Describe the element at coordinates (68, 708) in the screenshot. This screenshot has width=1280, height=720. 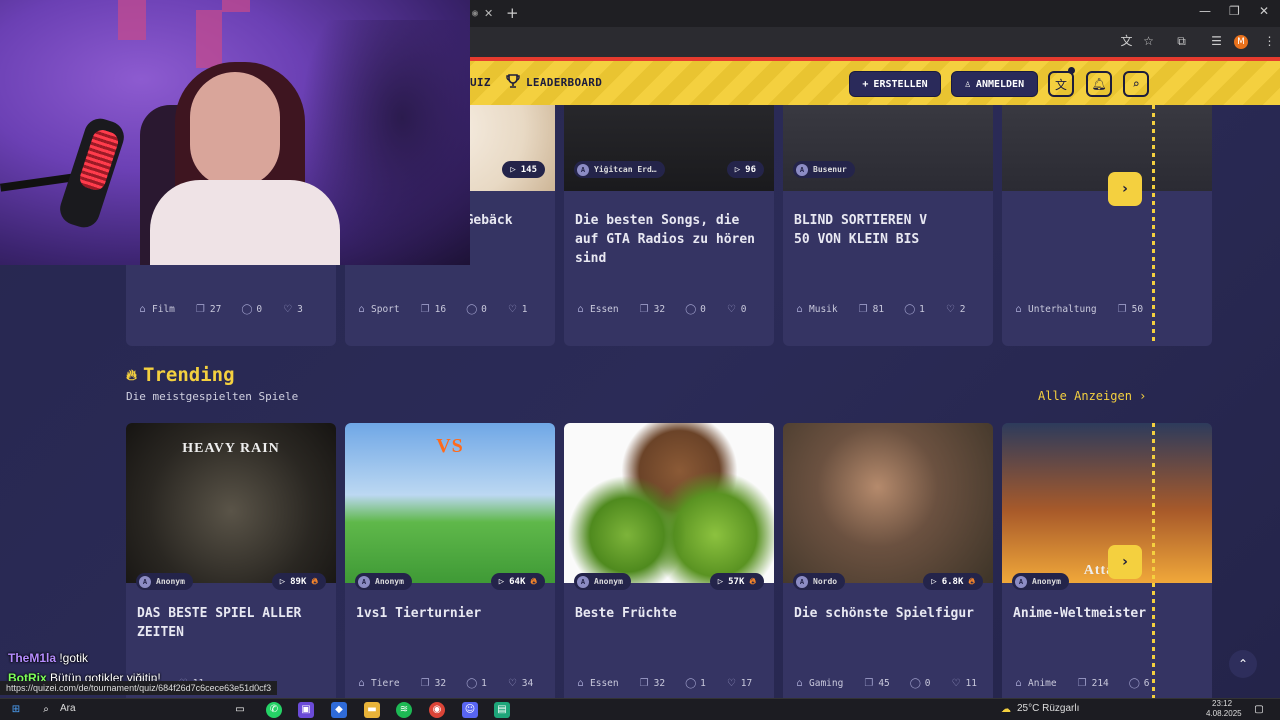
I see `taskbar-search-label: Ara` at that location.